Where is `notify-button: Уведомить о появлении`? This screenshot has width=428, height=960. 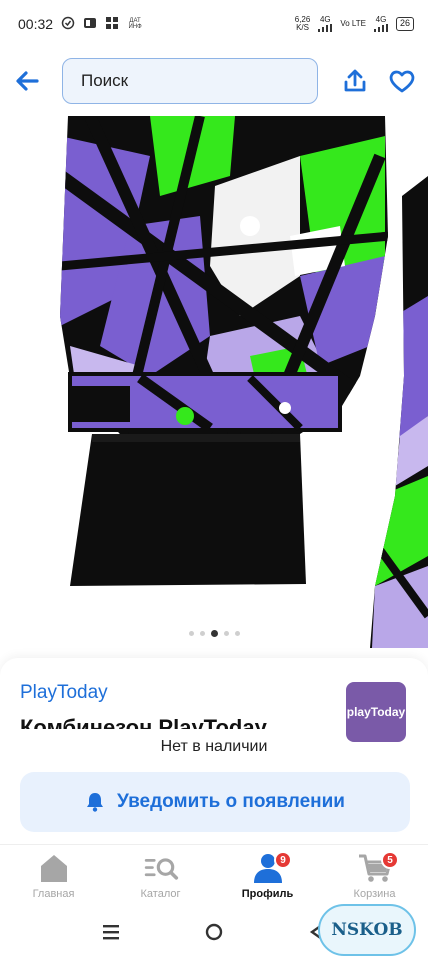 notify-button: Уведомить о появлении is located at coordinates (215, 802).